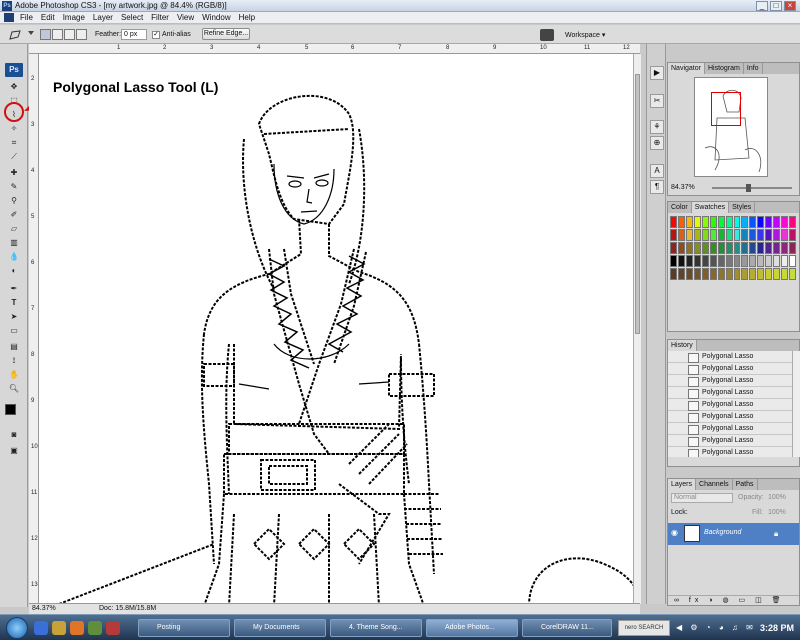 This screenshot has height=640, width=800. What do you see at coordinates (14, 303) in the screenshot?
I see `type-tool-icon: T` at bounding box center [14, 303].